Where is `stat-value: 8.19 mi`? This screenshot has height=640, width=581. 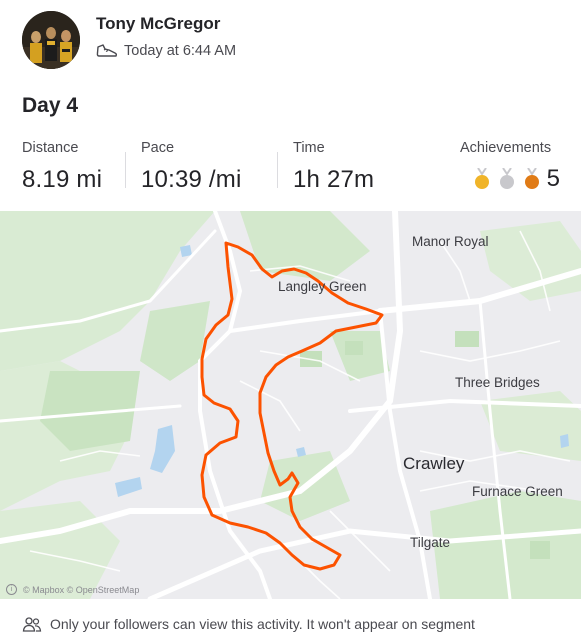 stat-value: 8.19 mi is located at coordinates (62, 179).